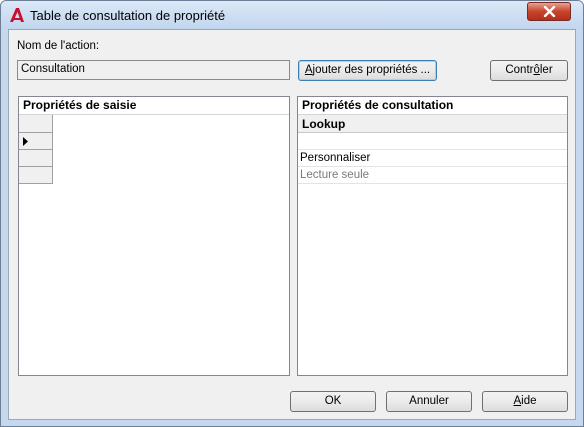 The image size is (584, 427). I want to click on lookup-row-read-only: Lecture seule, so click(432, 175).